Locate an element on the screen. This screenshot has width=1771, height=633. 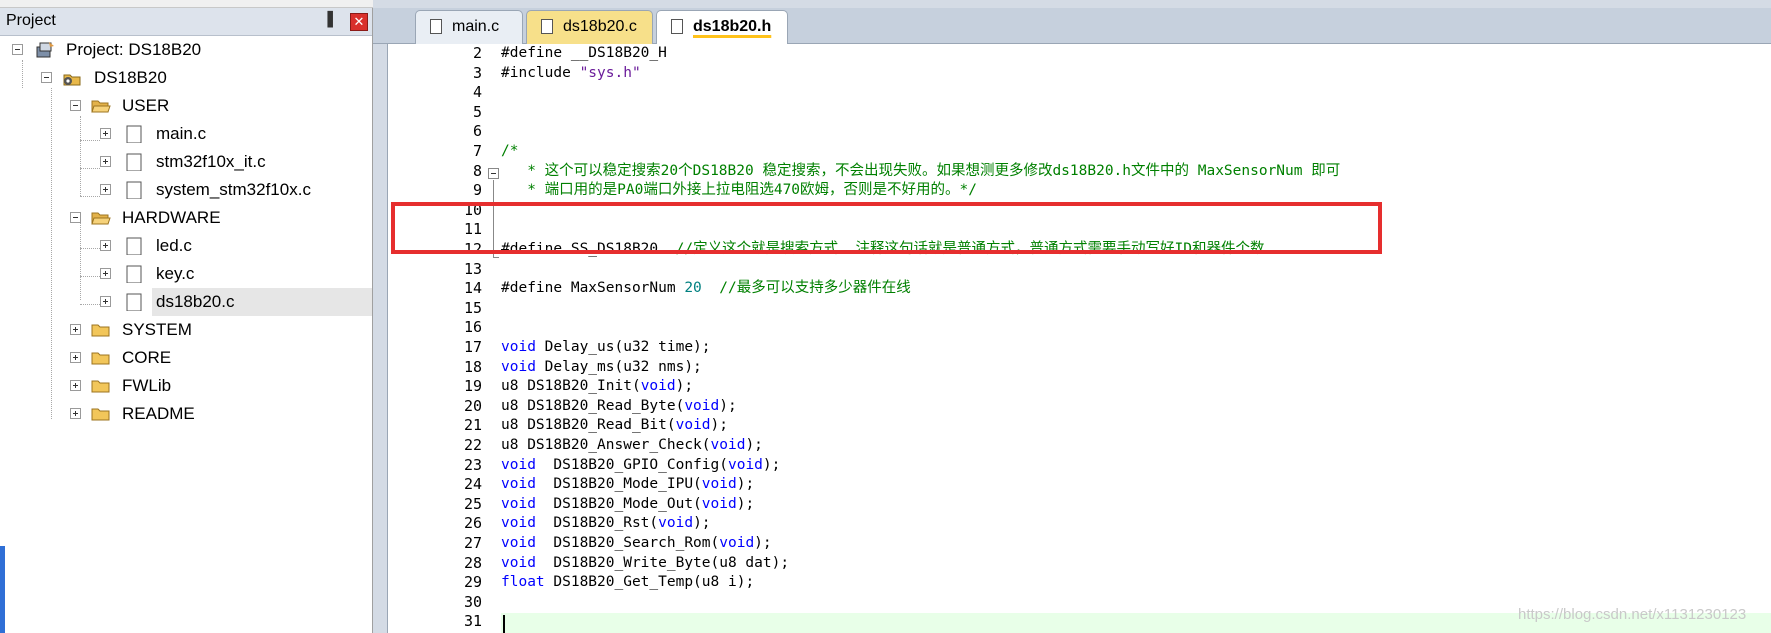
line-number: 26 is located at coordinates (472, 523).